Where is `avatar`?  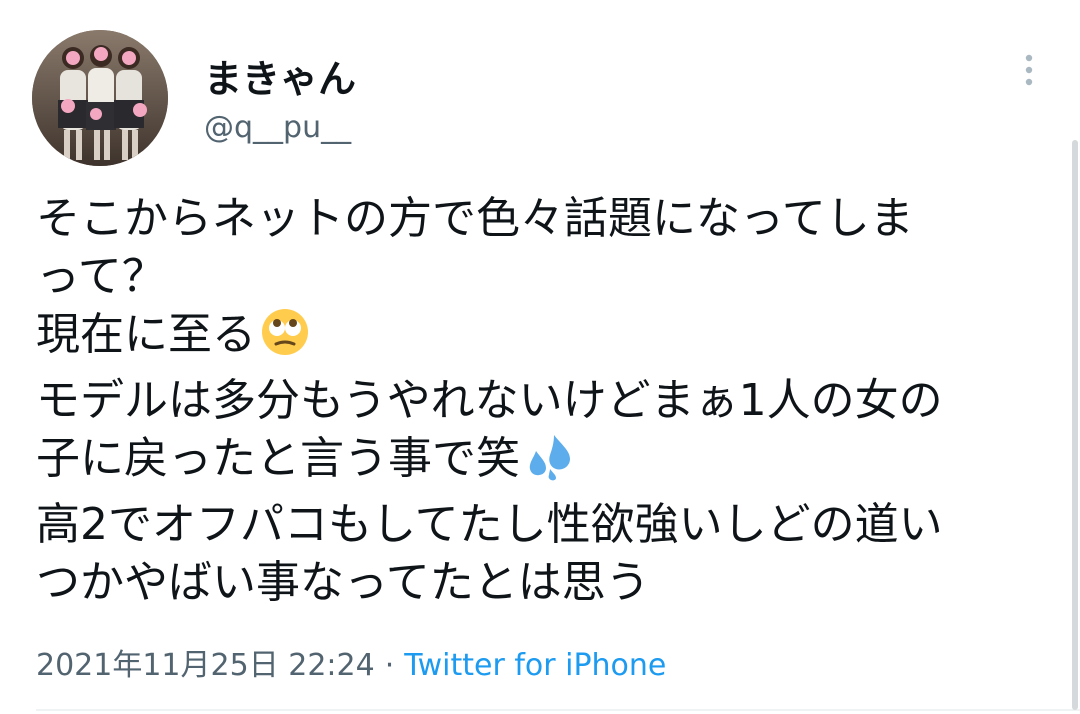
avatar is located at coordinates (100, 98).